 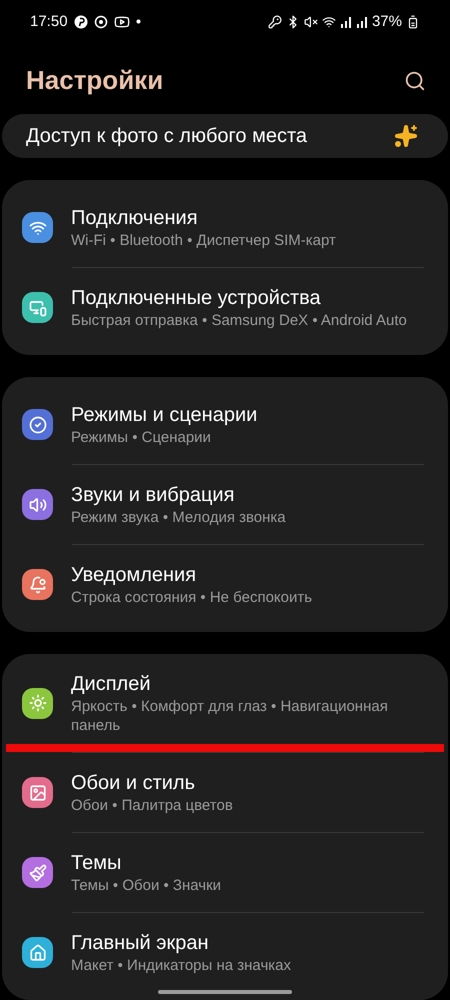 What do you see at coordinates (178, 517) in the screenshot?
I see `item-subtitle: Режим звука • Мелодия звонка` at bounding box center [178, 517].